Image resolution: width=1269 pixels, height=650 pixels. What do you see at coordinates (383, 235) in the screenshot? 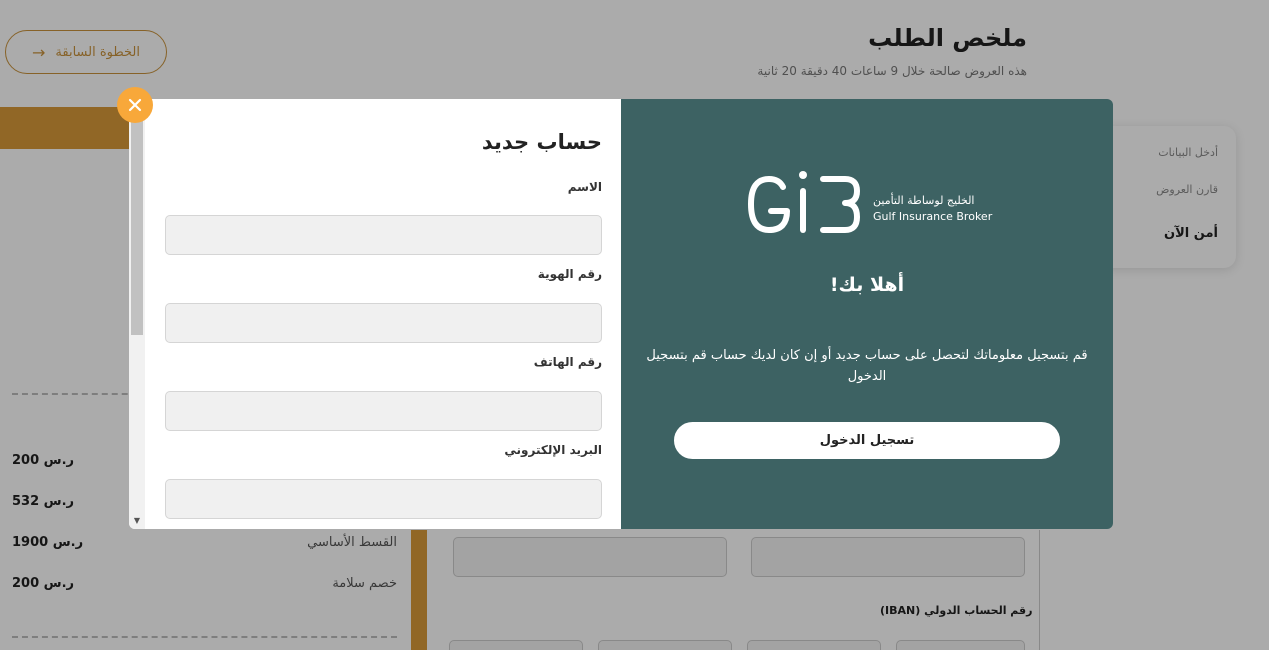
I see `name-field` at bounding box center [383, 235].